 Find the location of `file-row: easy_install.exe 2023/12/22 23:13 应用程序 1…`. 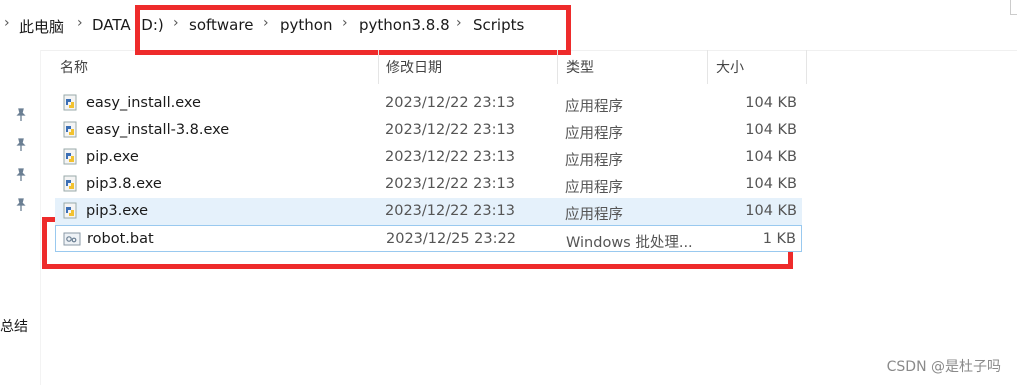

file-row: easy_install.exe 2023/12/22 23:13 应用程序 1… is located at coordinates (428, 103).